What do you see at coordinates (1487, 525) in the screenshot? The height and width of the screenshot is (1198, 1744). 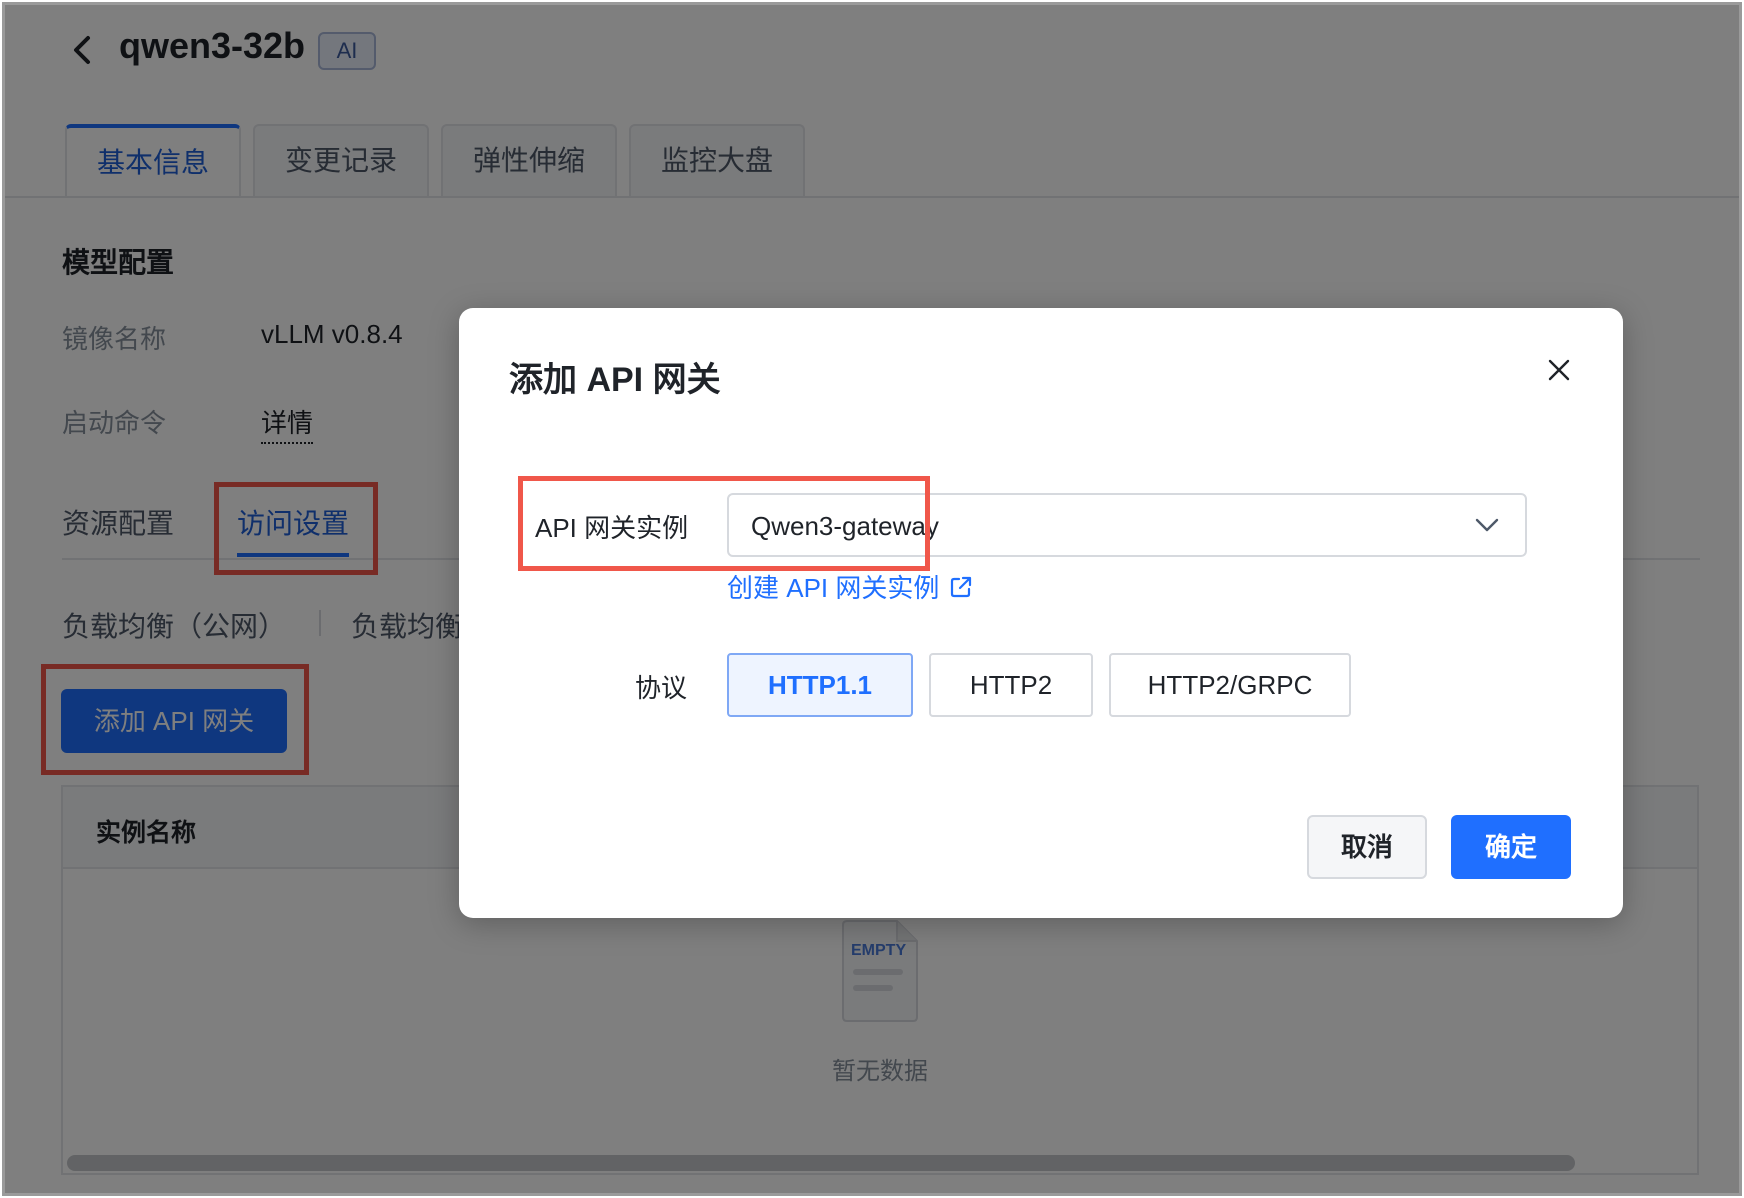 I see `chevron-down-icon` at bounding box center [1487, 525].